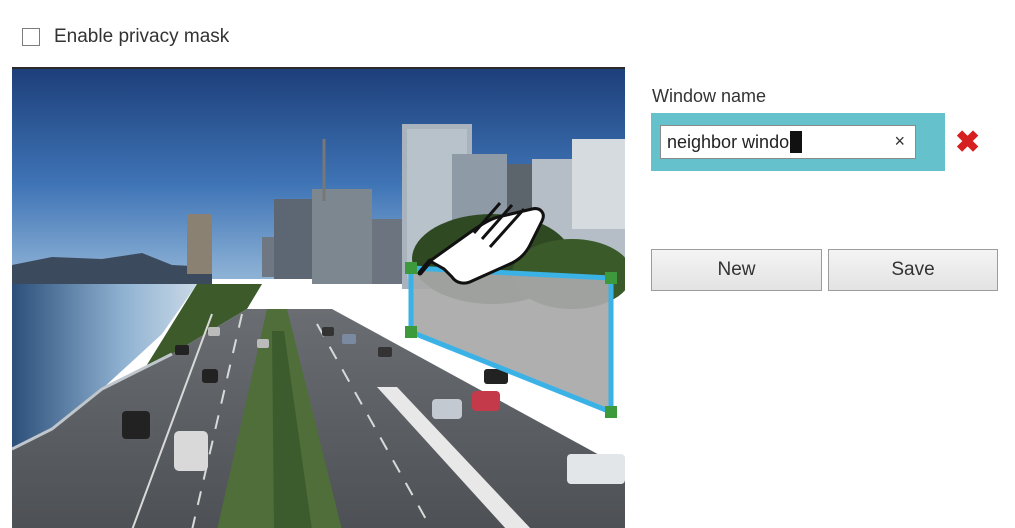  I want to click on enable-privacy-mask-checkbox, so click(31, 37).